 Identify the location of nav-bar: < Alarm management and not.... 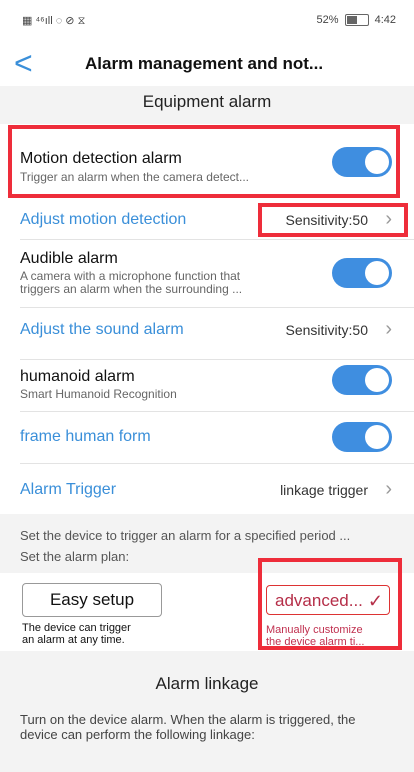
(207, 63).